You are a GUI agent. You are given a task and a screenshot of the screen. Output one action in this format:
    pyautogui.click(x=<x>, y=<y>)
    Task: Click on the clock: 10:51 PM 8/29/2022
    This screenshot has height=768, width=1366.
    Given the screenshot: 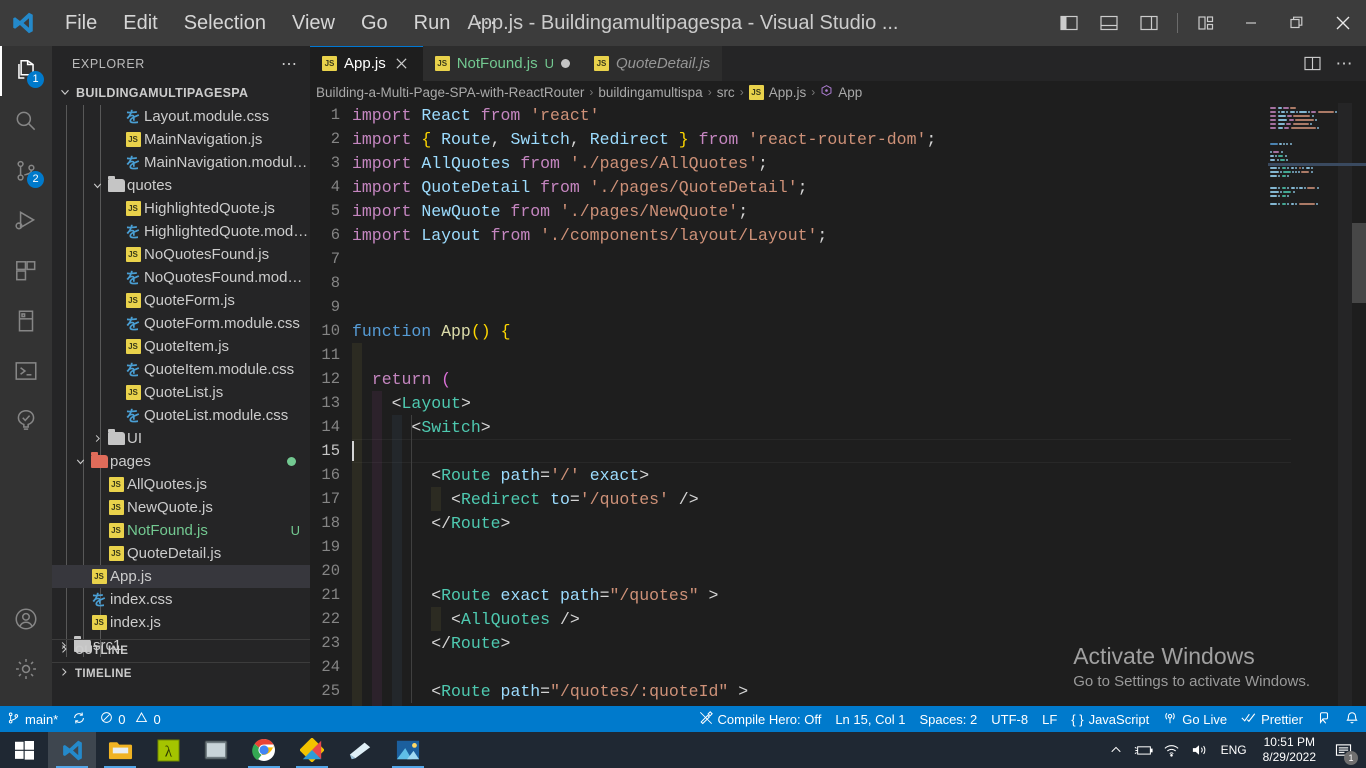 What is the action you would take?
    pyautogui.click(x=1289, y=750)
    